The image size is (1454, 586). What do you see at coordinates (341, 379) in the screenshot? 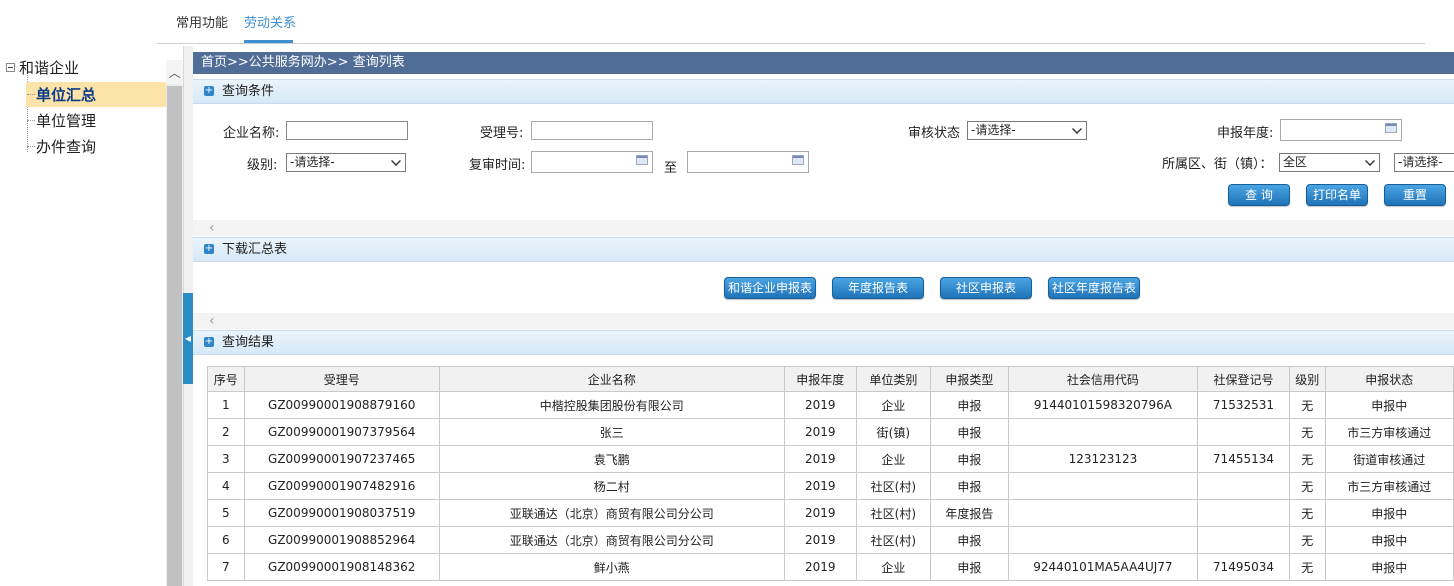
I see `column-header: 受理号` at bounding box center [341, 379].